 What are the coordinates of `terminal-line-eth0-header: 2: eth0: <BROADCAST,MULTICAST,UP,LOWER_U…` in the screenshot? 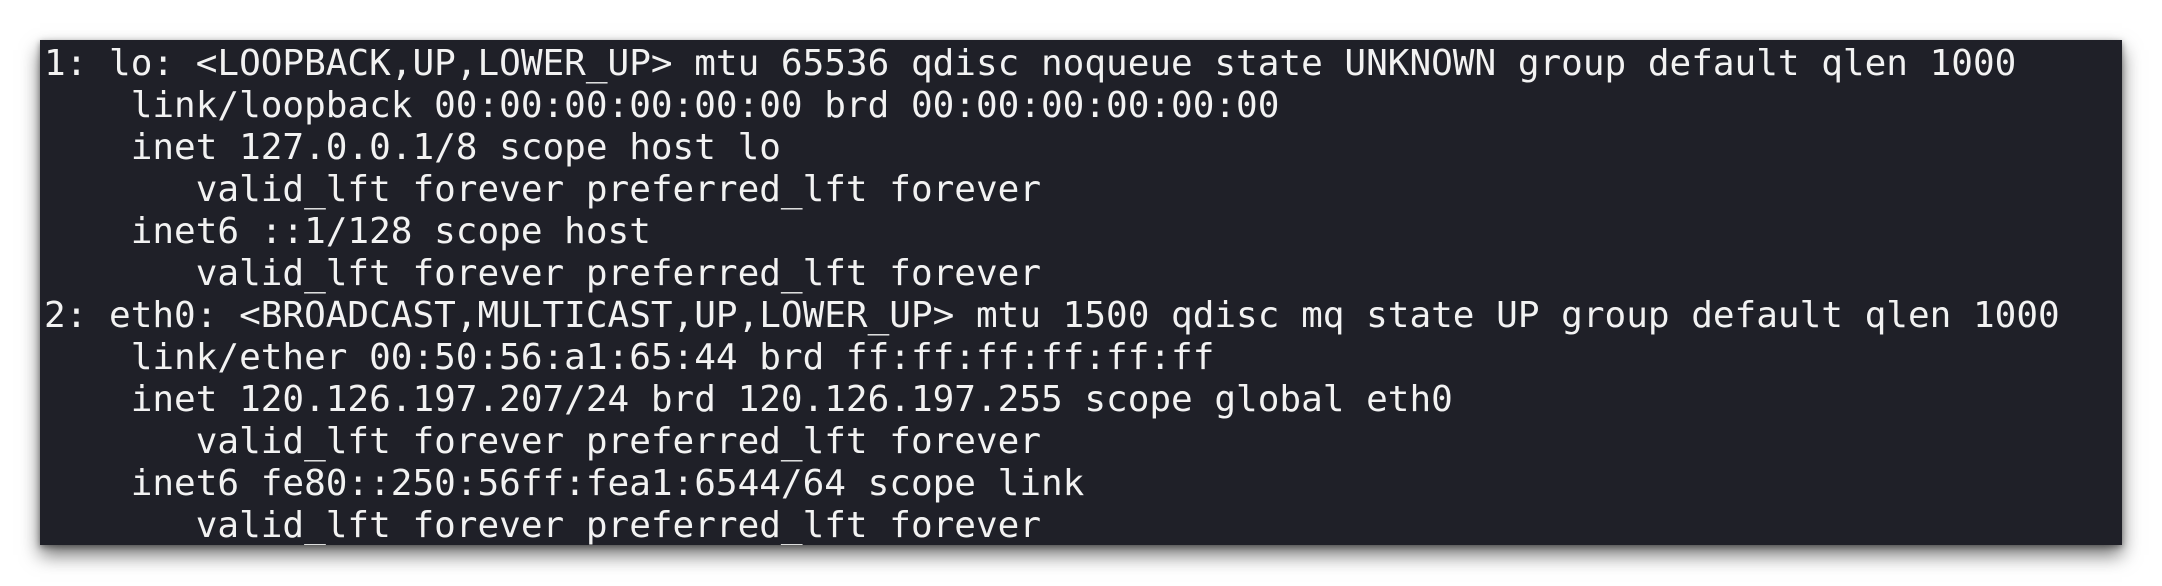 It's located at (1052, 315).